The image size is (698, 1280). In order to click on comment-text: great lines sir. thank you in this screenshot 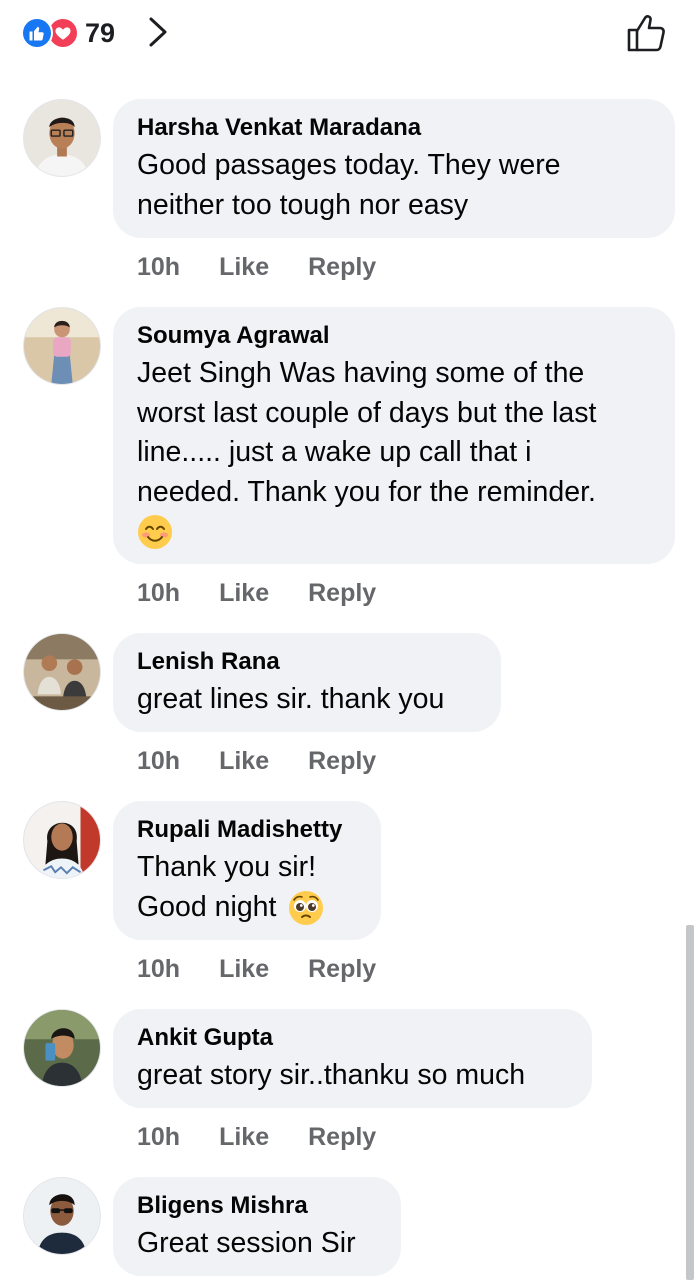, I will do `click(307, 700)`.